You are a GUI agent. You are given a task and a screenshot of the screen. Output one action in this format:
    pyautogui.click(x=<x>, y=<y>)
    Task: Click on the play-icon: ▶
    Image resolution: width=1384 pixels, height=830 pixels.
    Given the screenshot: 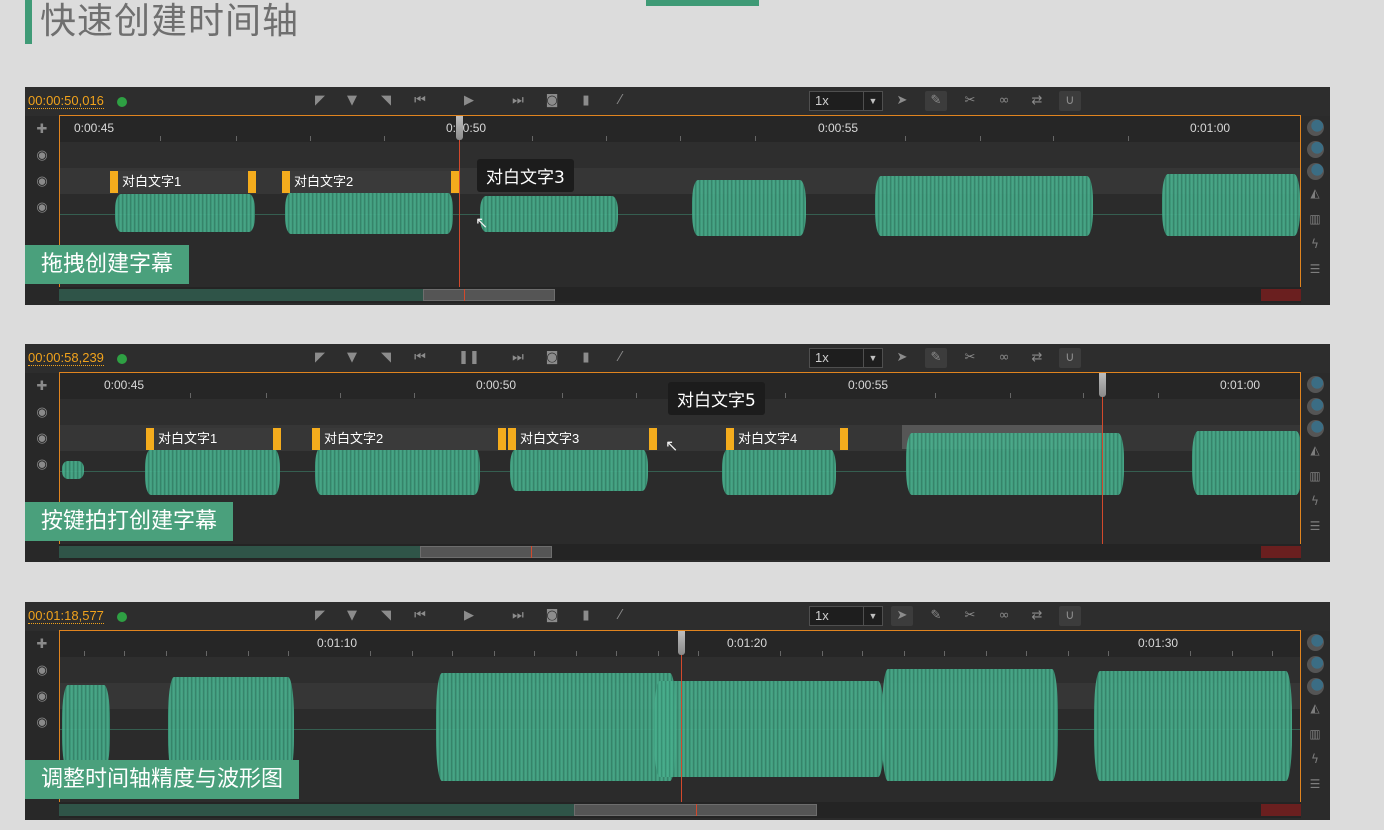 What is the action you would take?
    pyautogui.click(x=469, y=616)
    